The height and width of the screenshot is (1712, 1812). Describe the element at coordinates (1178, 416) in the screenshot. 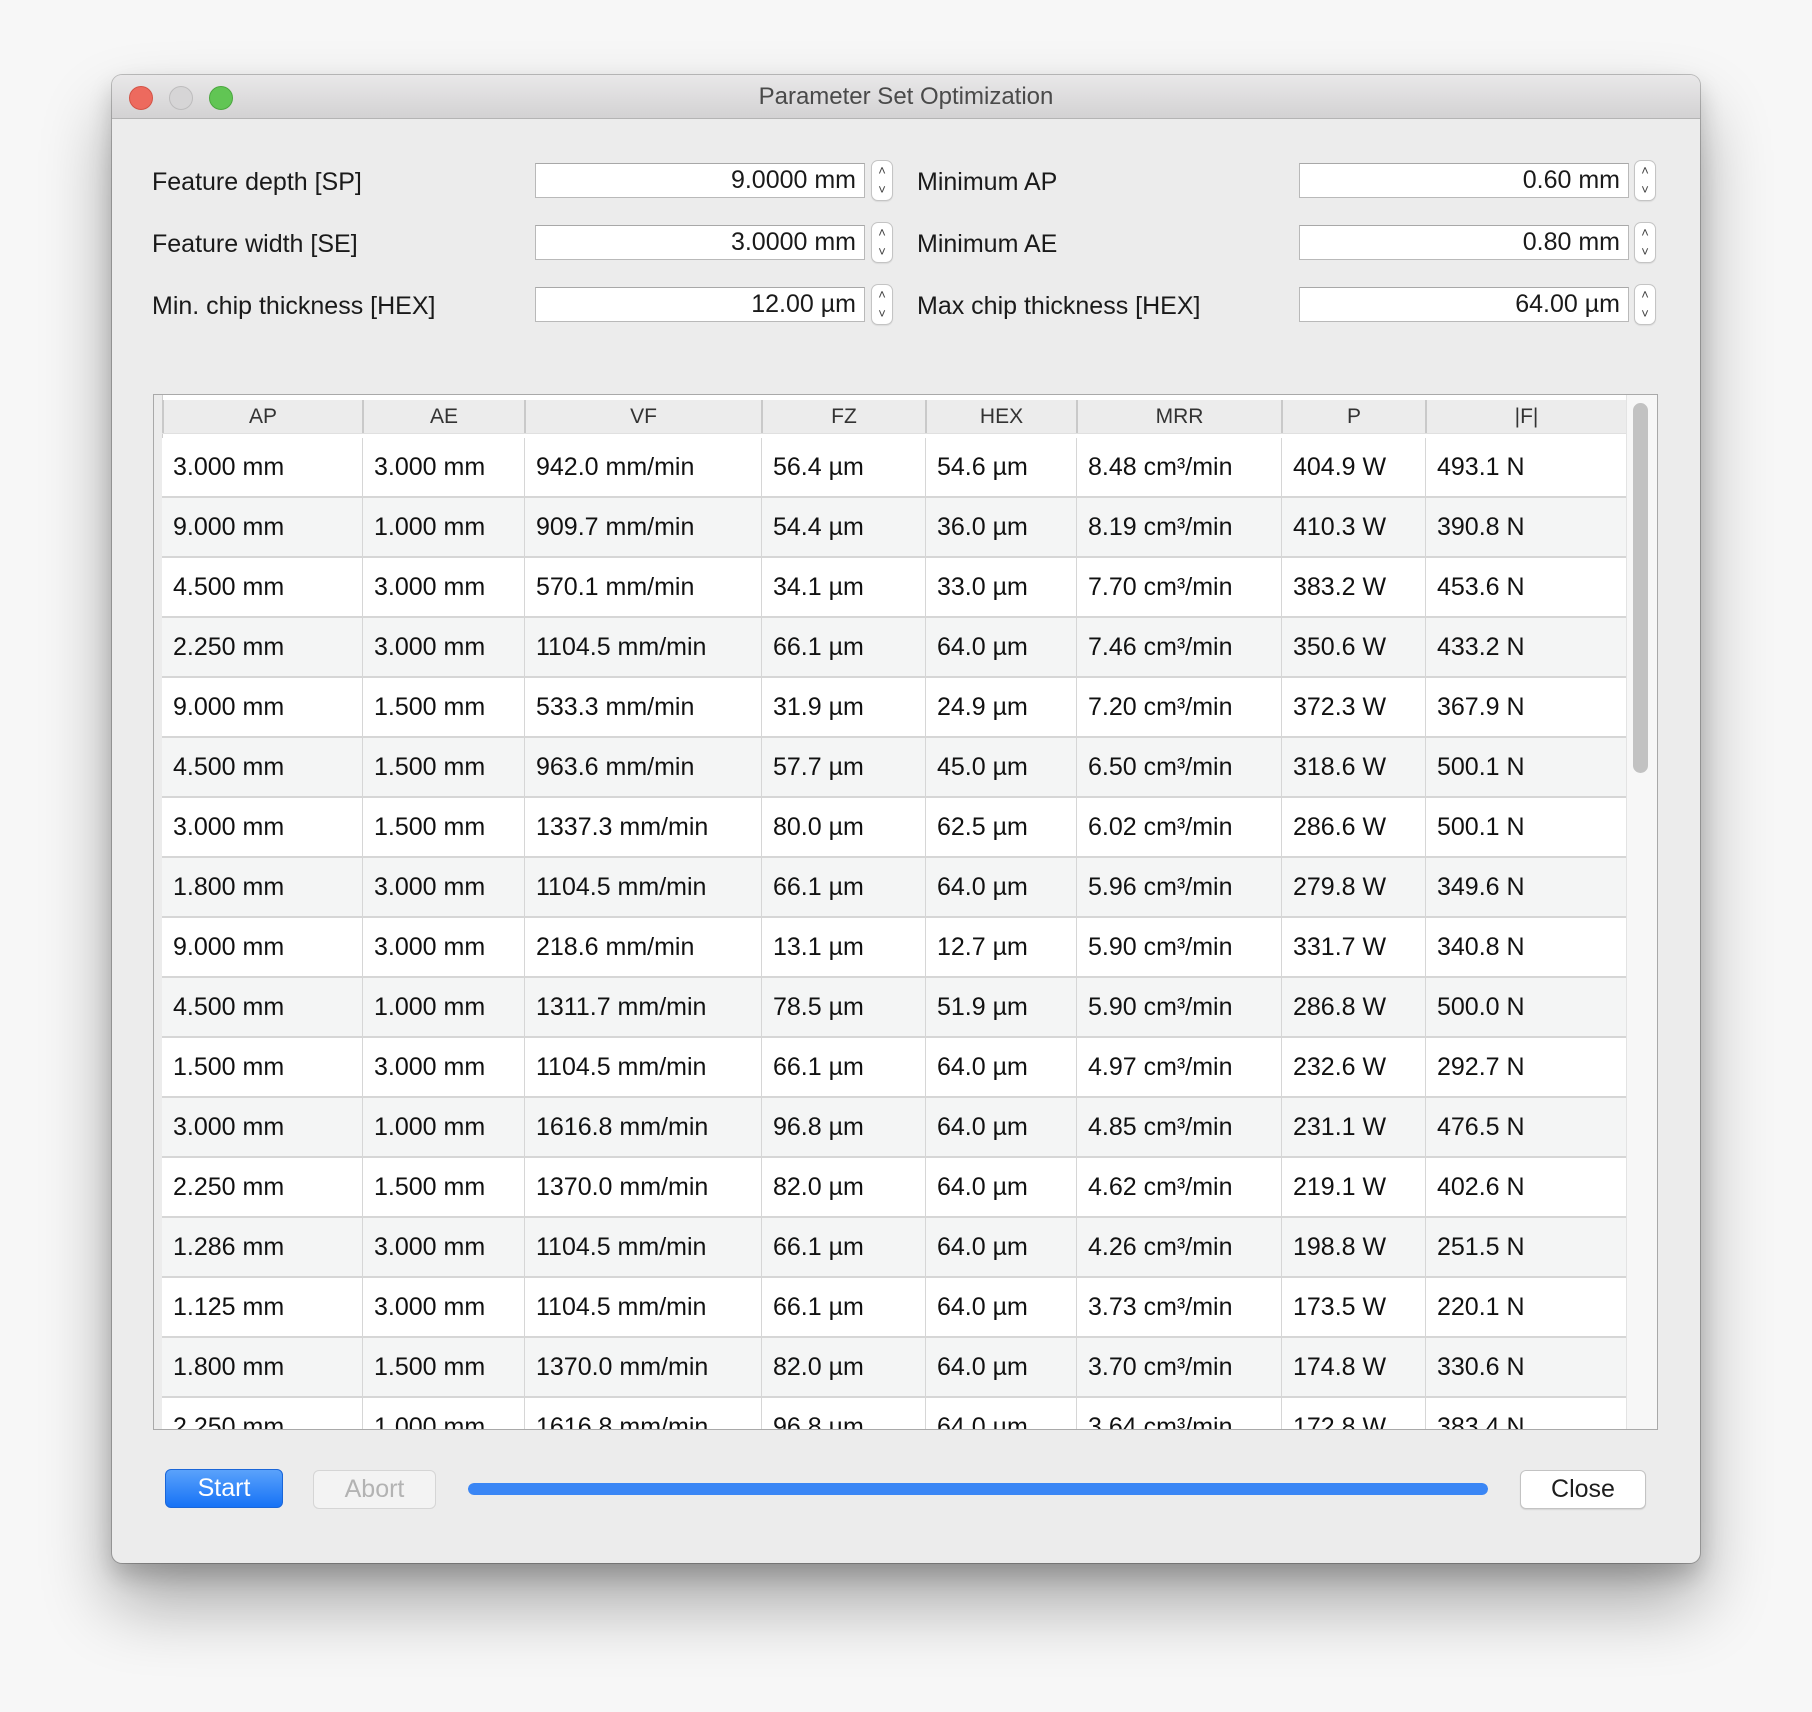

I see `column-header-mrr: MRR` at that location.